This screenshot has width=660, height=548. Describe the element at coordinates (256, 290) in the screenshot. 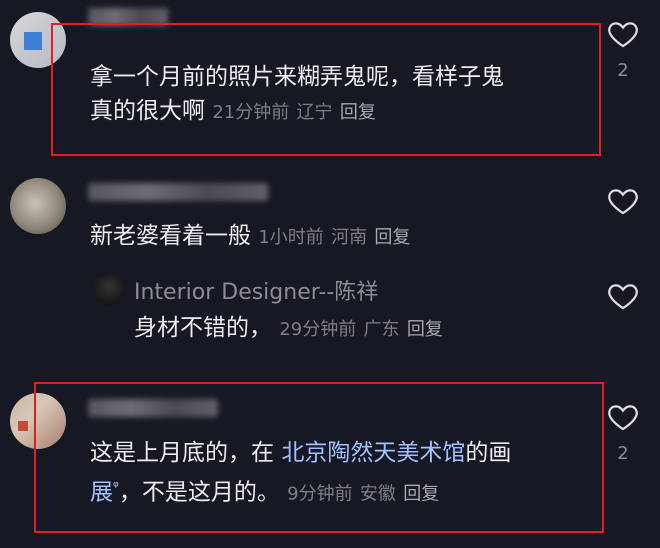

I see `reply-author: Interior Designer--陈祥` at that location.